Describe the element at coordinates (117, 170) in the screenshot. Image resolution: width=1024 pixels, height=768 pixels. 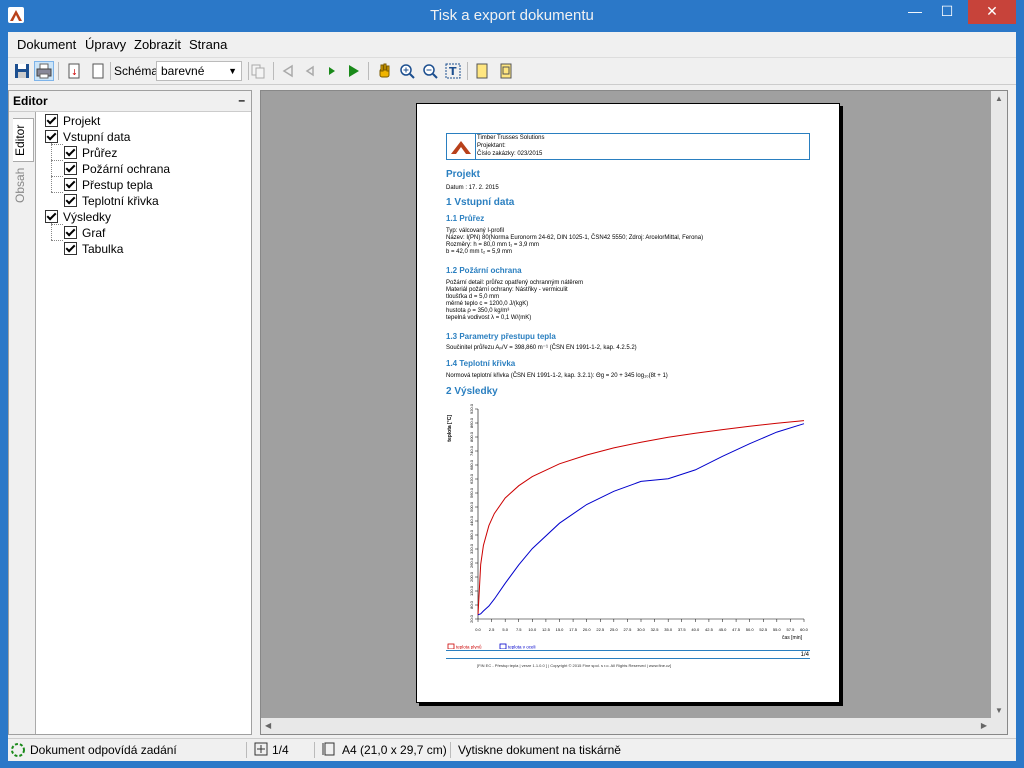
I see `tree-item-pozarni-ochrana: Požární ochrana` at that location.